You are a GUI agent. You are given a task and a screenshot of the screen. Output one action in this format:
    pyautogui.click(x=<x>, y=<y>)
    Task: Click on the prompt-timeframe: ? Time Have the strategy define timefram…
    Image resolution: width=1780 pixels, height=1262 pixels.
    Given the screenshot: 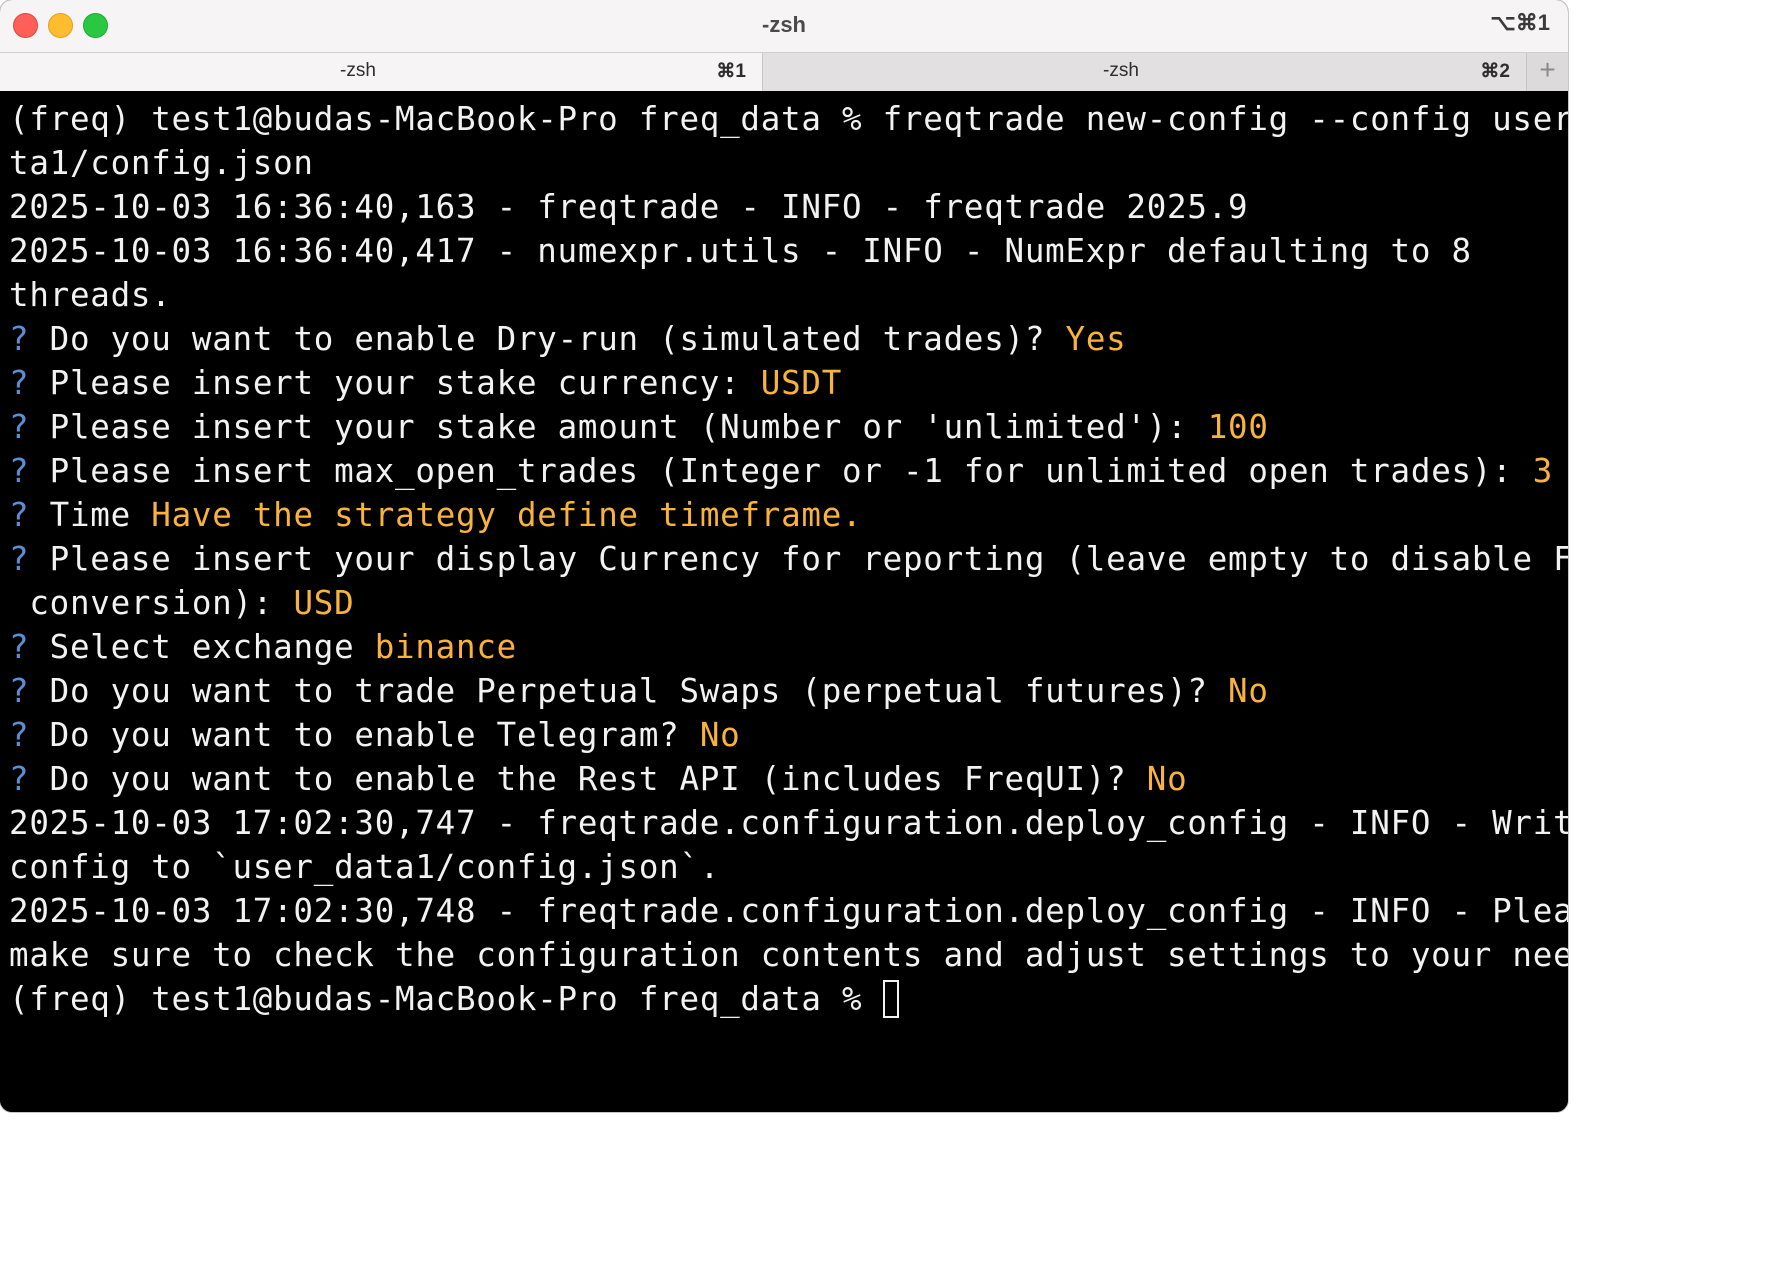 What is the action you would take?
    pyautogui.click(x=788, y=515)
    